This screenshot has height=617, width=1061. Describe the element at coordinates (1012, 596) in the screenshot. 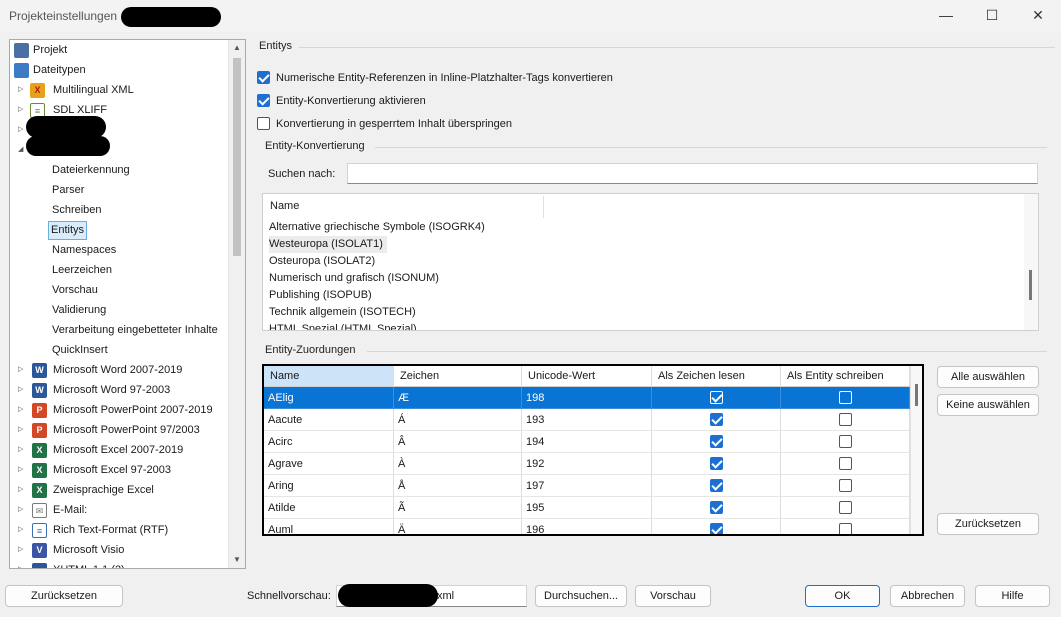

I see `help-button: Hilfe` at that location.